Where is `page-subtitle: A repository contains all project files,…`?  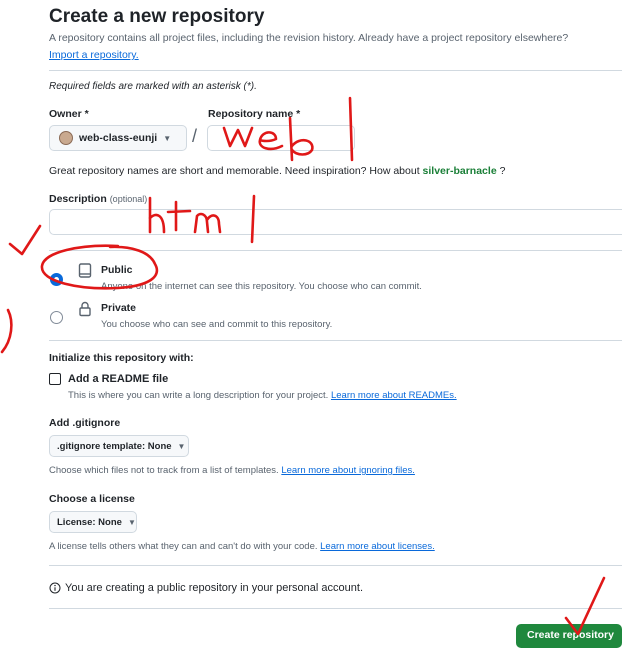
page-subtitle: A repository contains all project files,… is located at coordinates (309, 38).